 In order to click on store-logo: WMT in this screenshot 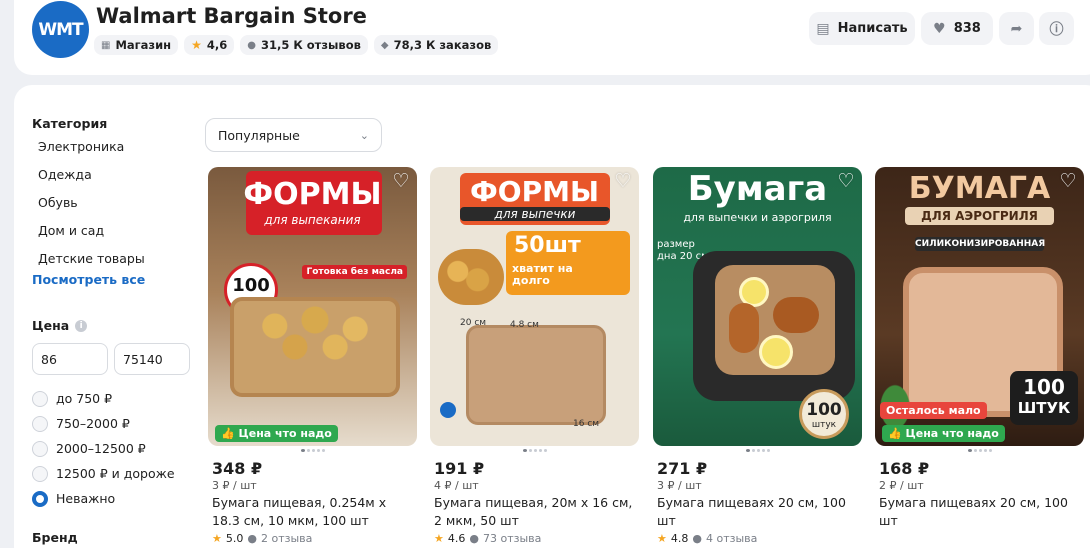, I will do `click(60, 29)`.